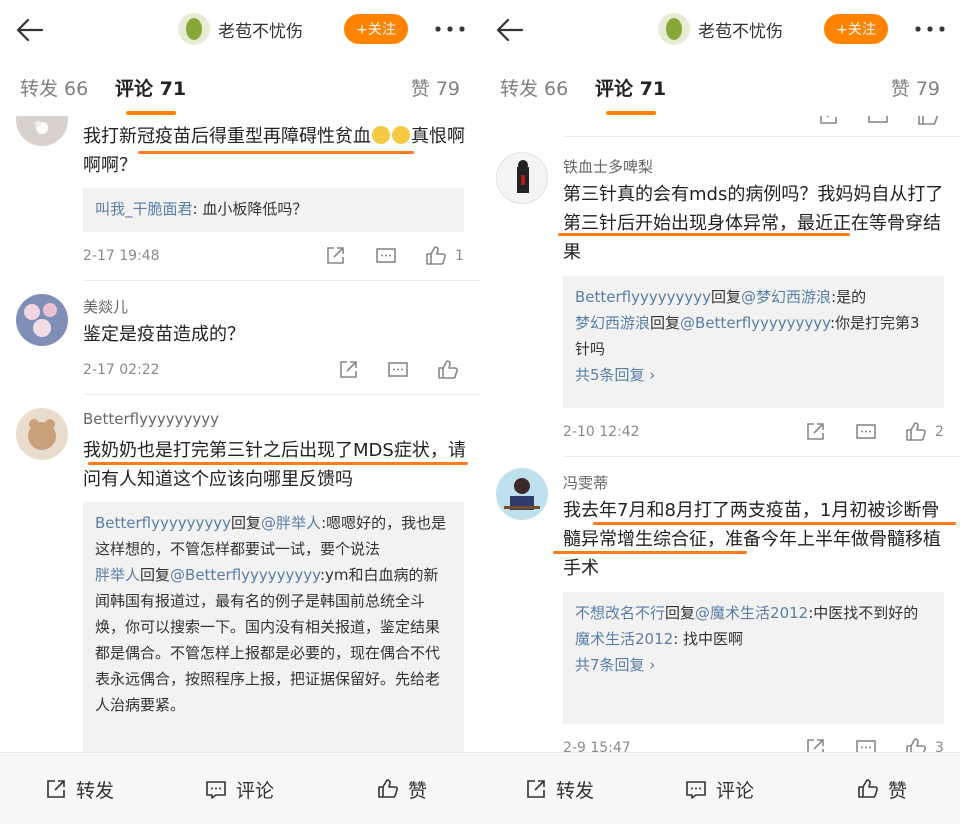 This screenshot has width=960, height=824. I want to click on reply-user: 叫我_干脆面君, so click(144, 209).